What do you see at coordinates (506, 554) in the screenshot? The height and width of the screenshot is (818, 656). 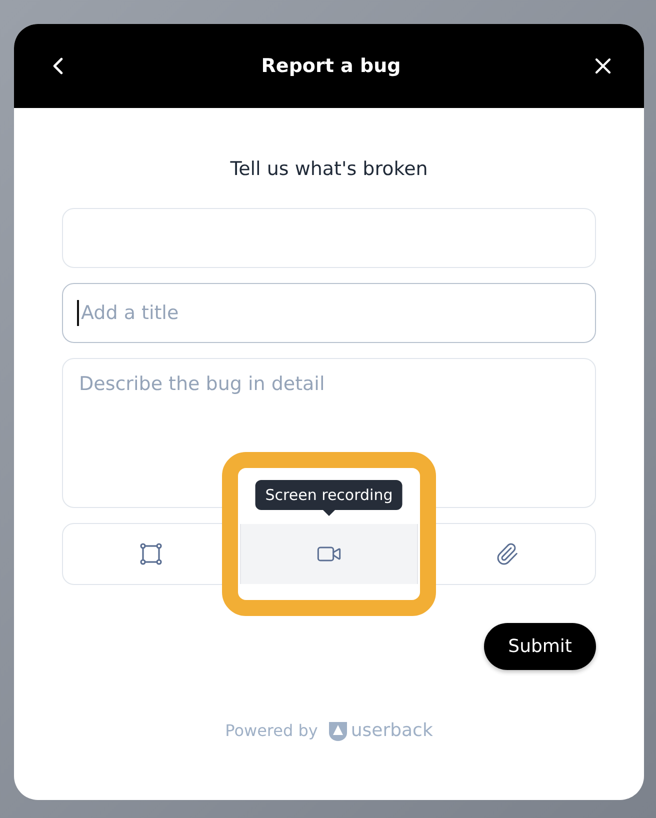 I see `paperclip-icon` at bounding box center [506, 554].